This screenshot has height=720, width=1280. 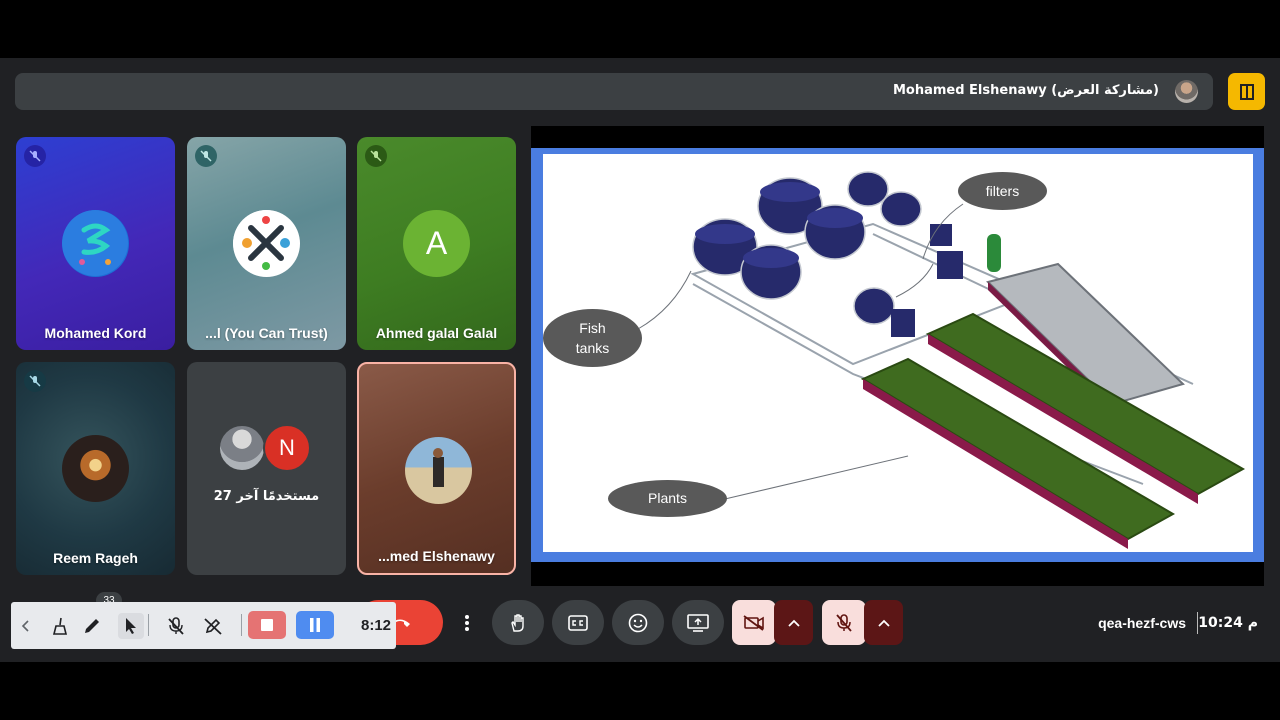 I want to click on camera-toggle-button, so click(x=754, y=622).